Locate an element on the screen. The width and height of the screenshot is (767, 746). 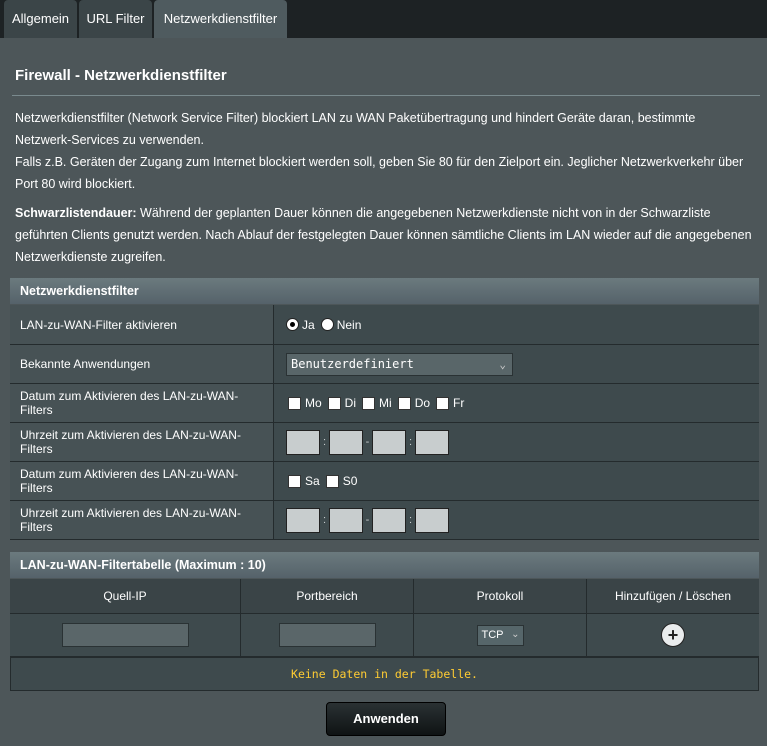
column-source-ip: Quell-IP is located at coordinates (125, 596).